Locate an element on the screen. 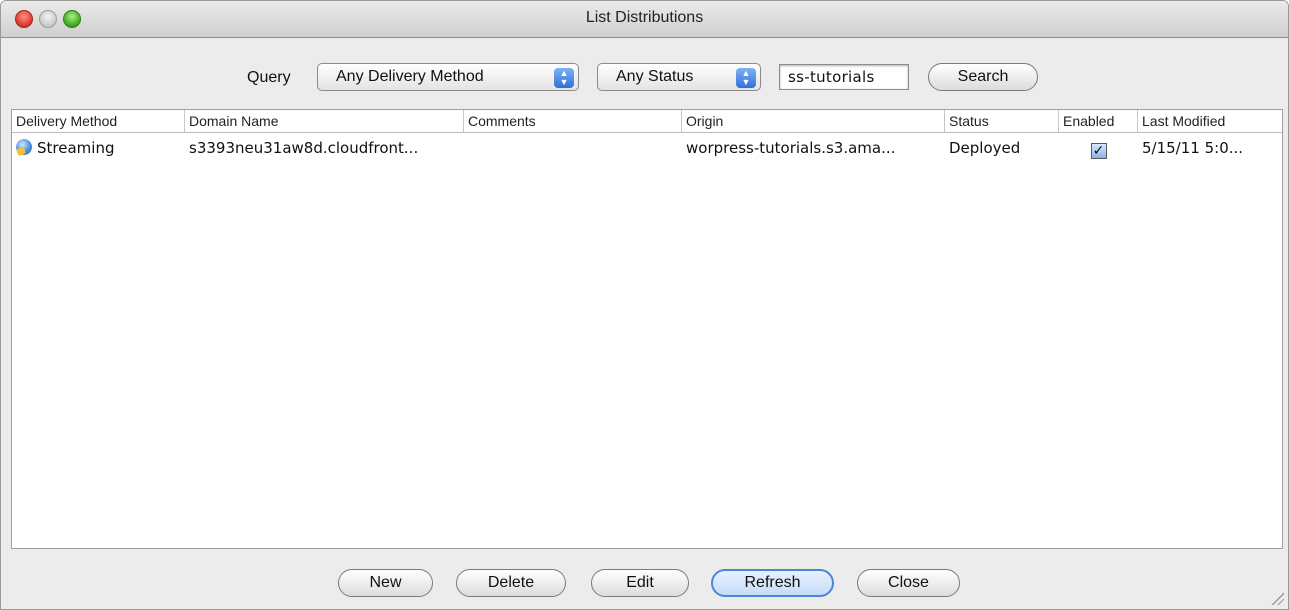 The width and height of the screenshot is (1289, 610). query-label: Query is located at coordinates (269, 77).